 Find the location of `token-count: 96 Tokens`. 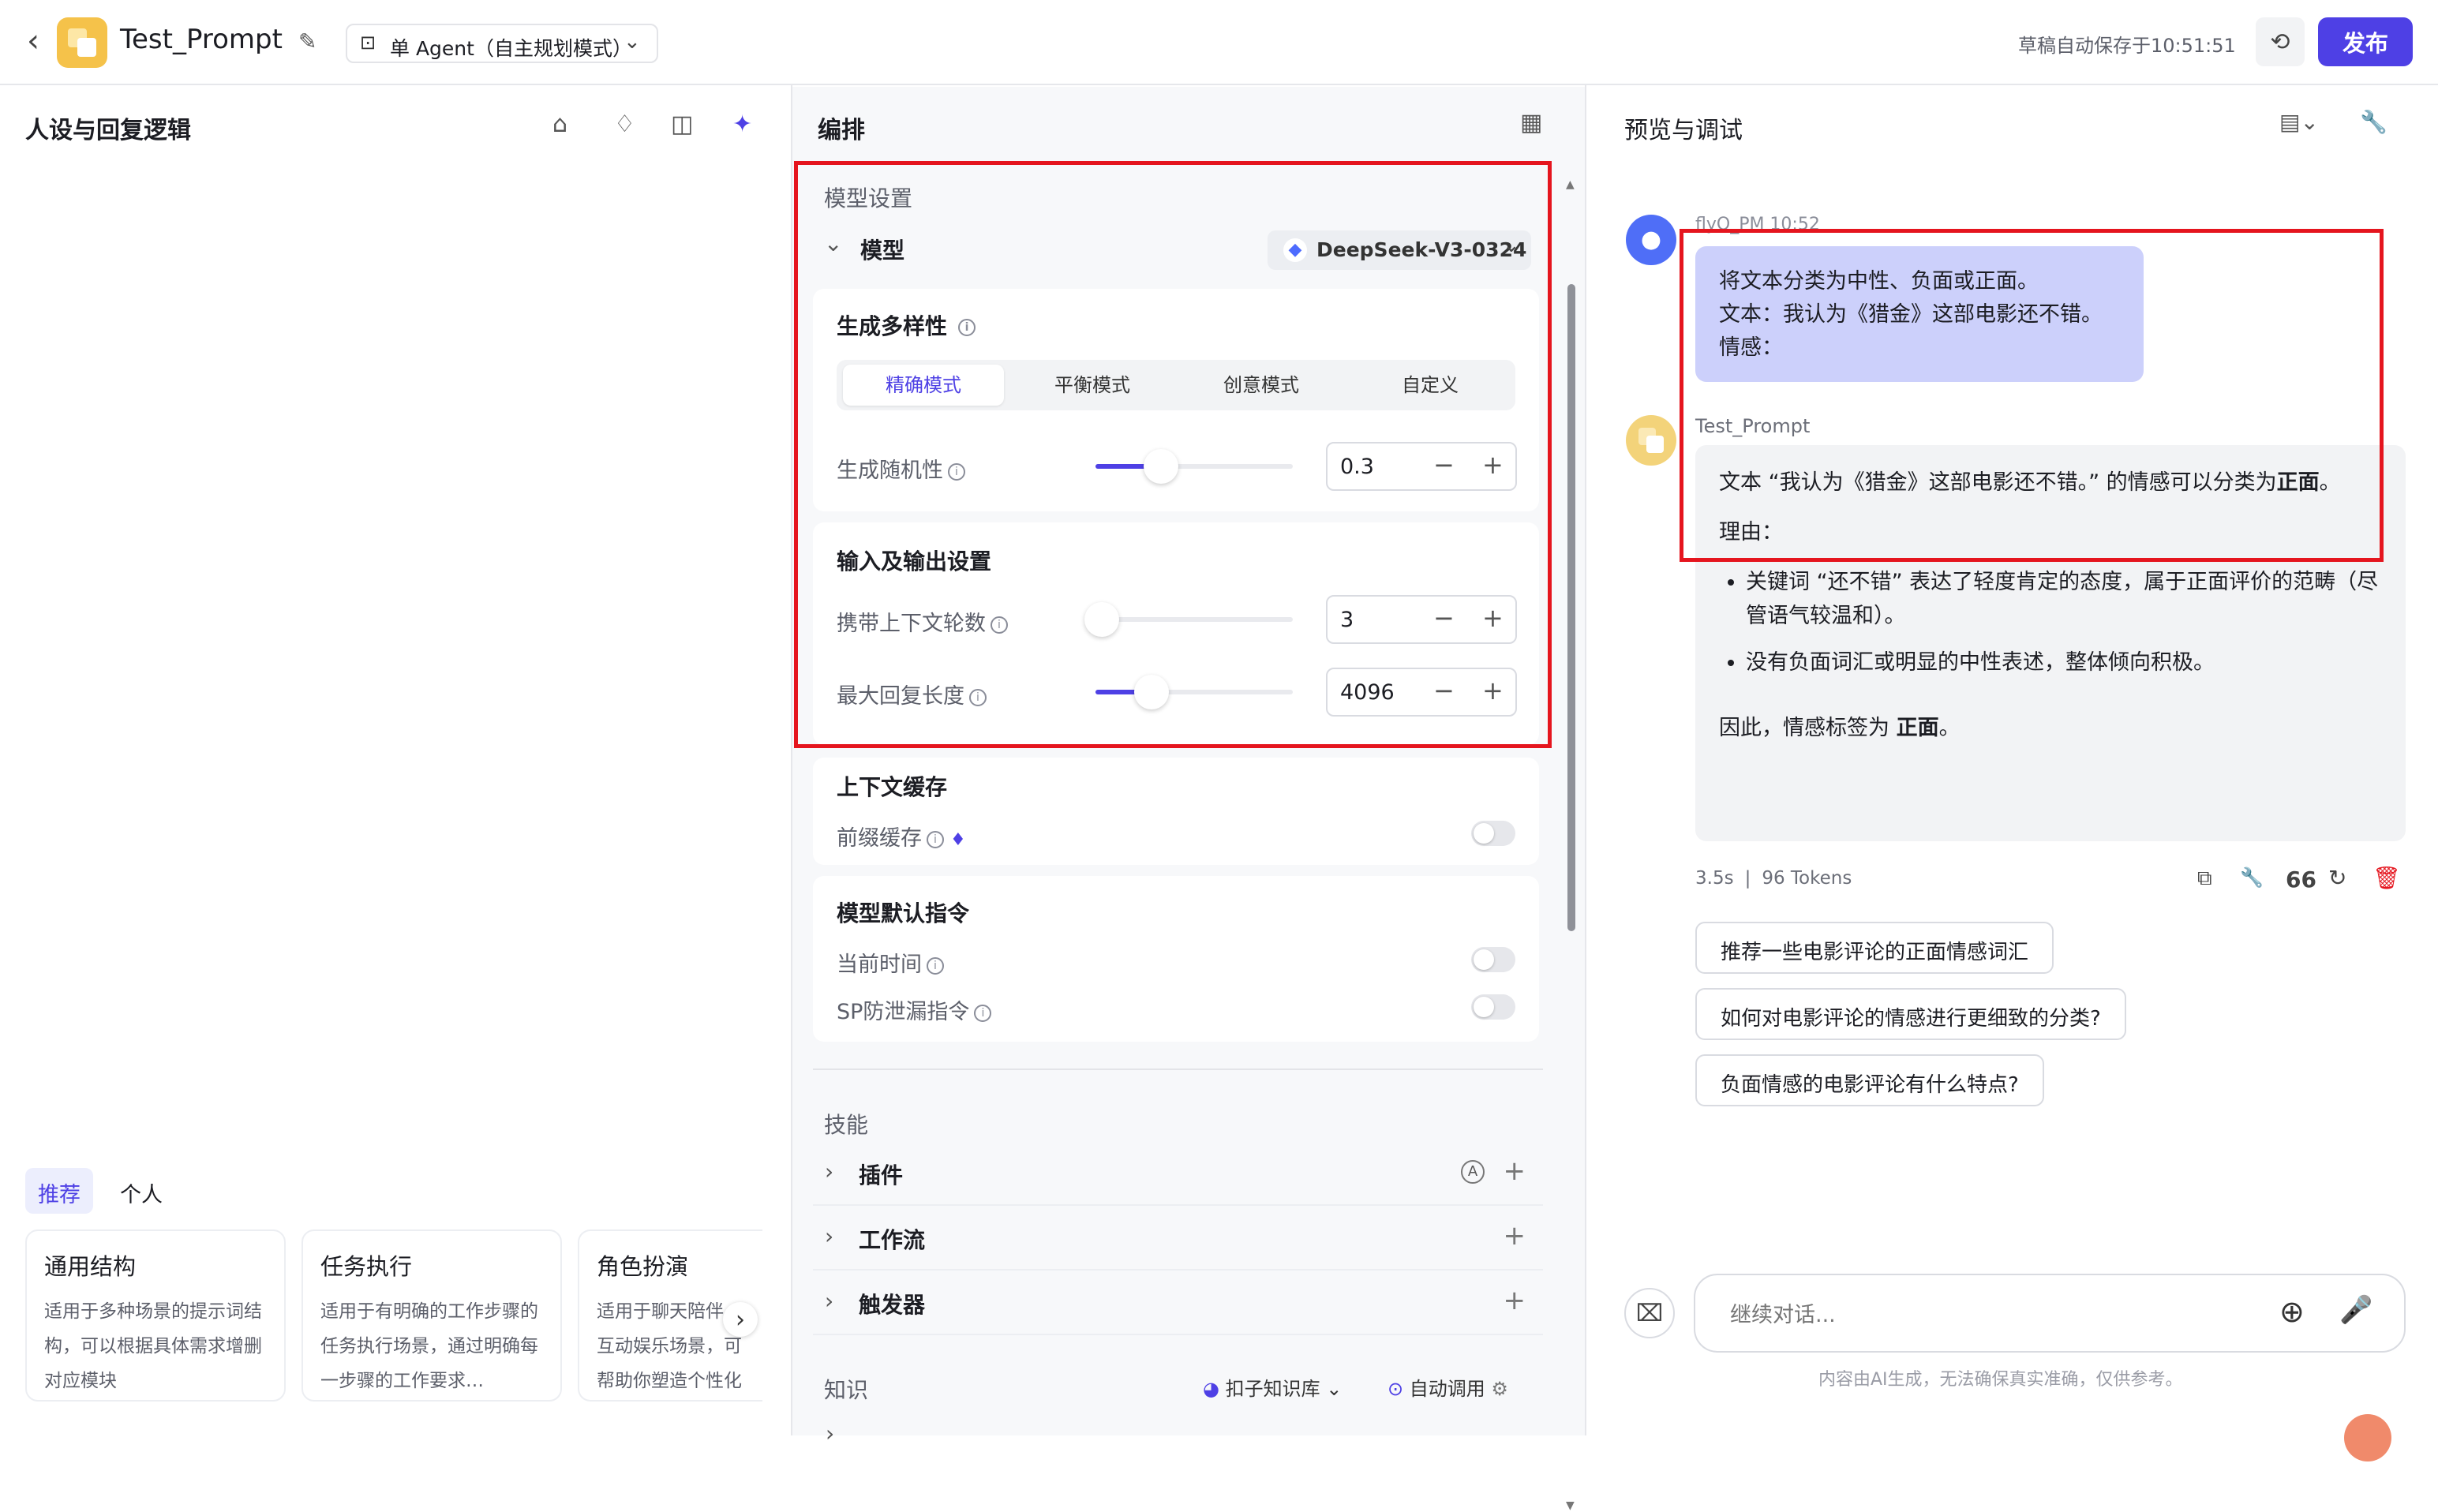

token-count: 96 Tokens is located at coordinates (1807, 878).